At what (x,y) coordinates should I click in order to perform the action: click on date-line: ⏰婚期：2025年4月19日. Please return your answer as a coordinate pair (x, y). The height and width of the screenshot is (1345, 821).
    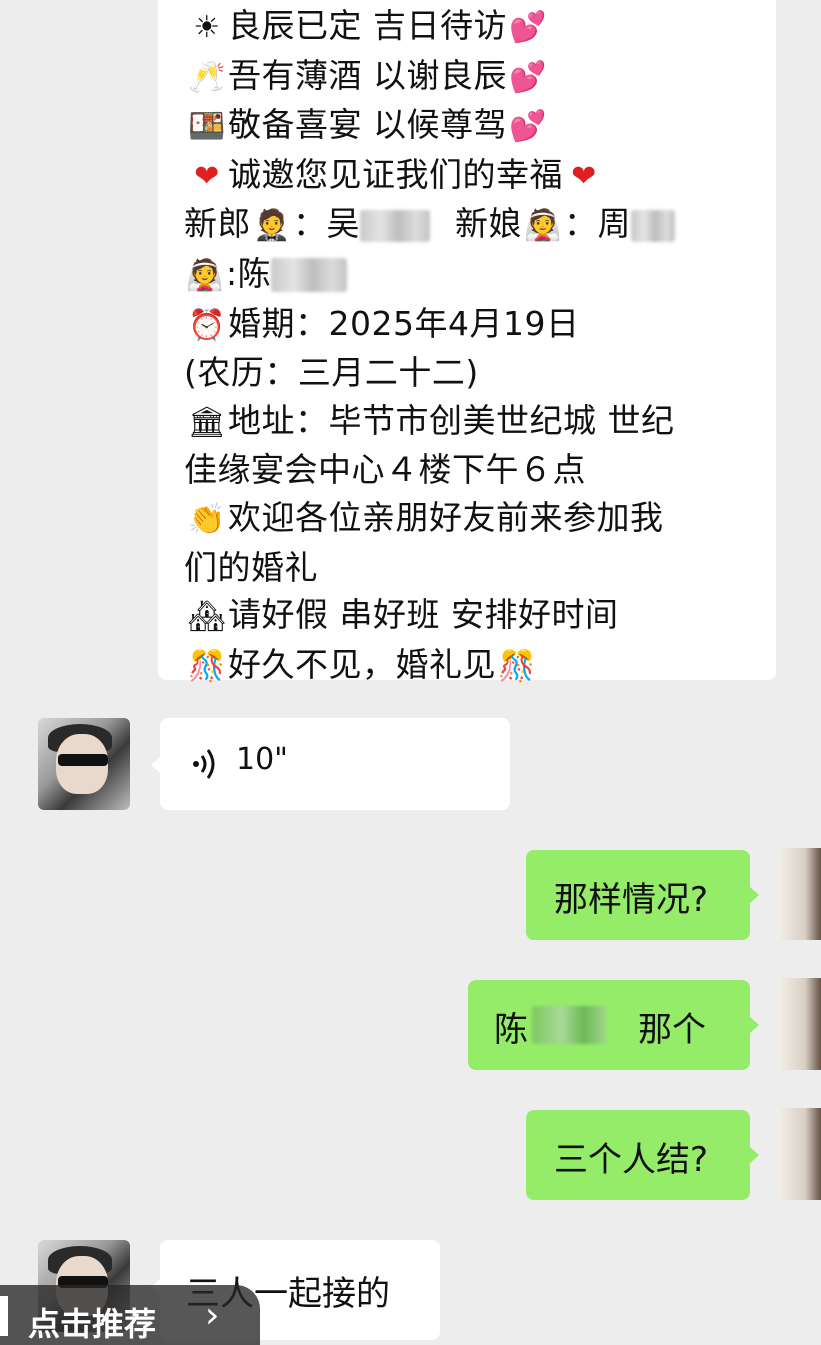
    Looking at the image, I should click on (472, 325).